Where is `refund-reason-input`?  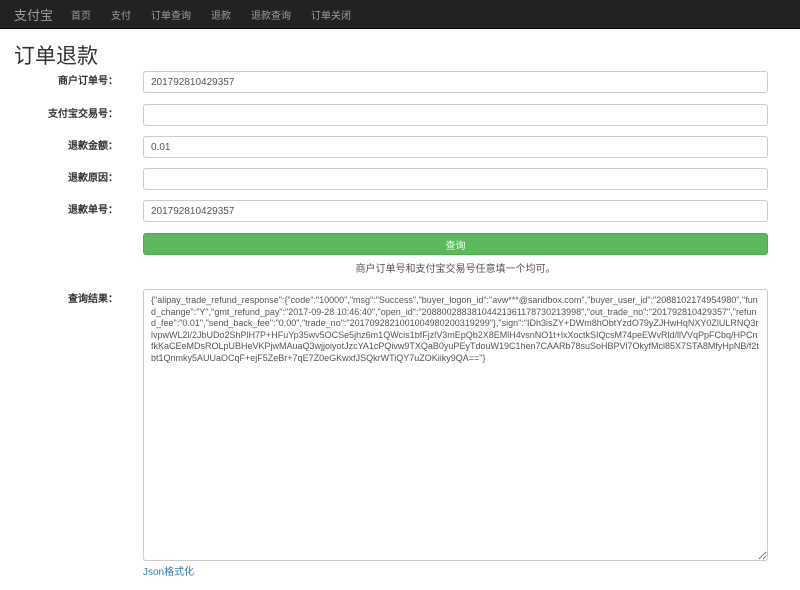 refund-reason-input is located at coordinates (455, 179).